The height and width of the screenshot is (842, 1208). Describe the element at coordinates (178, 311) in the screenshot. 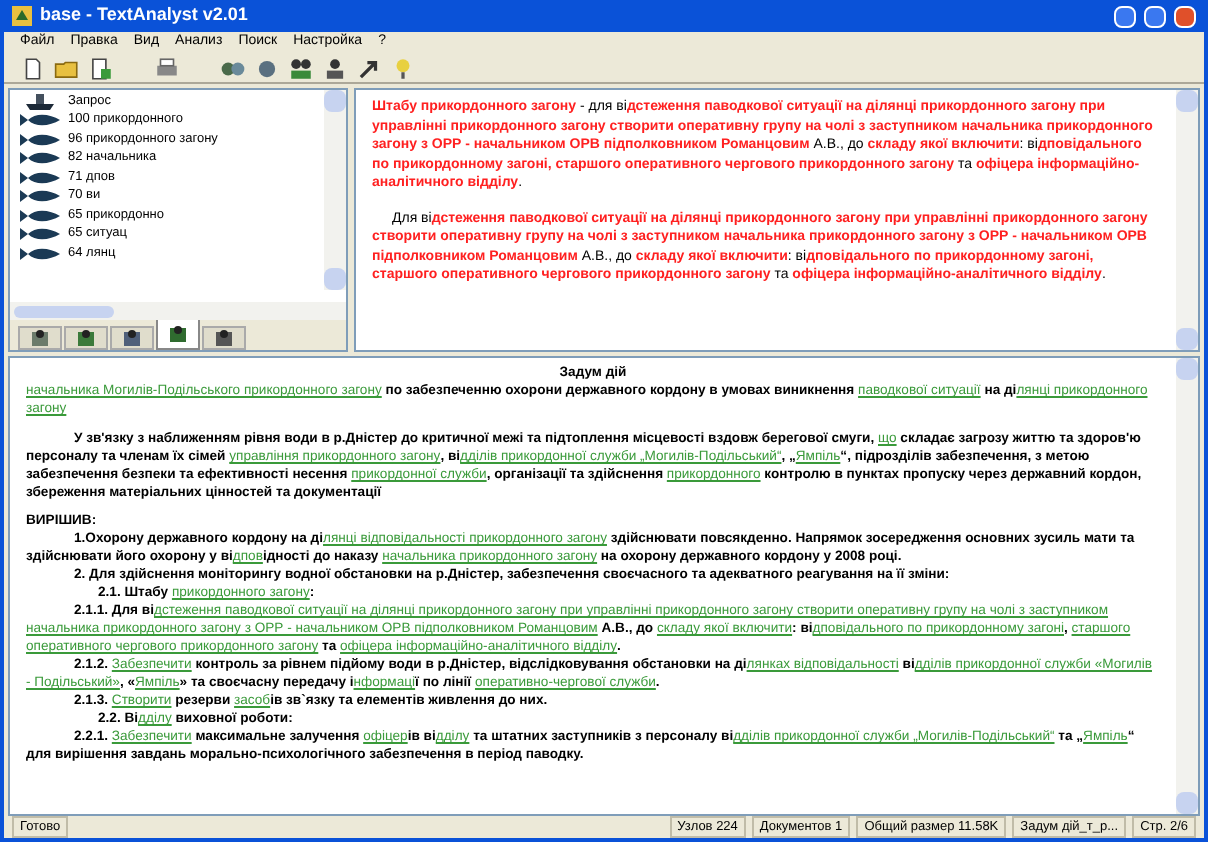

I see `horizontal-scrollbar` at that location.